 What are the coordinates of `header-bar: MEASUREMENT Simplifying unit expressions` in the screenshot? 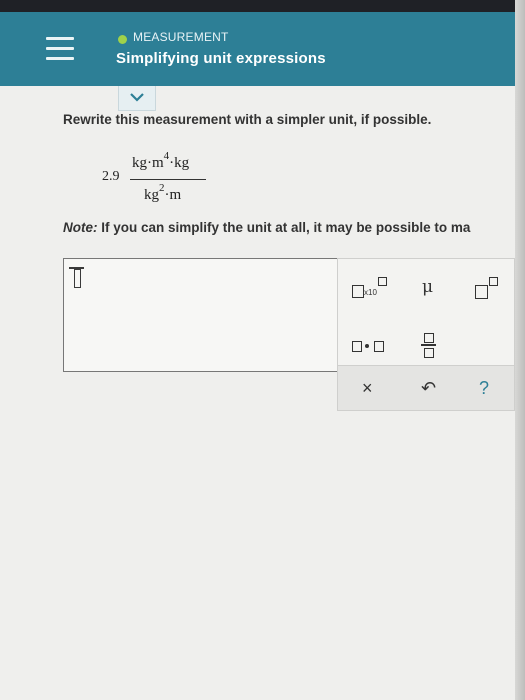 It's located at (257, 49).